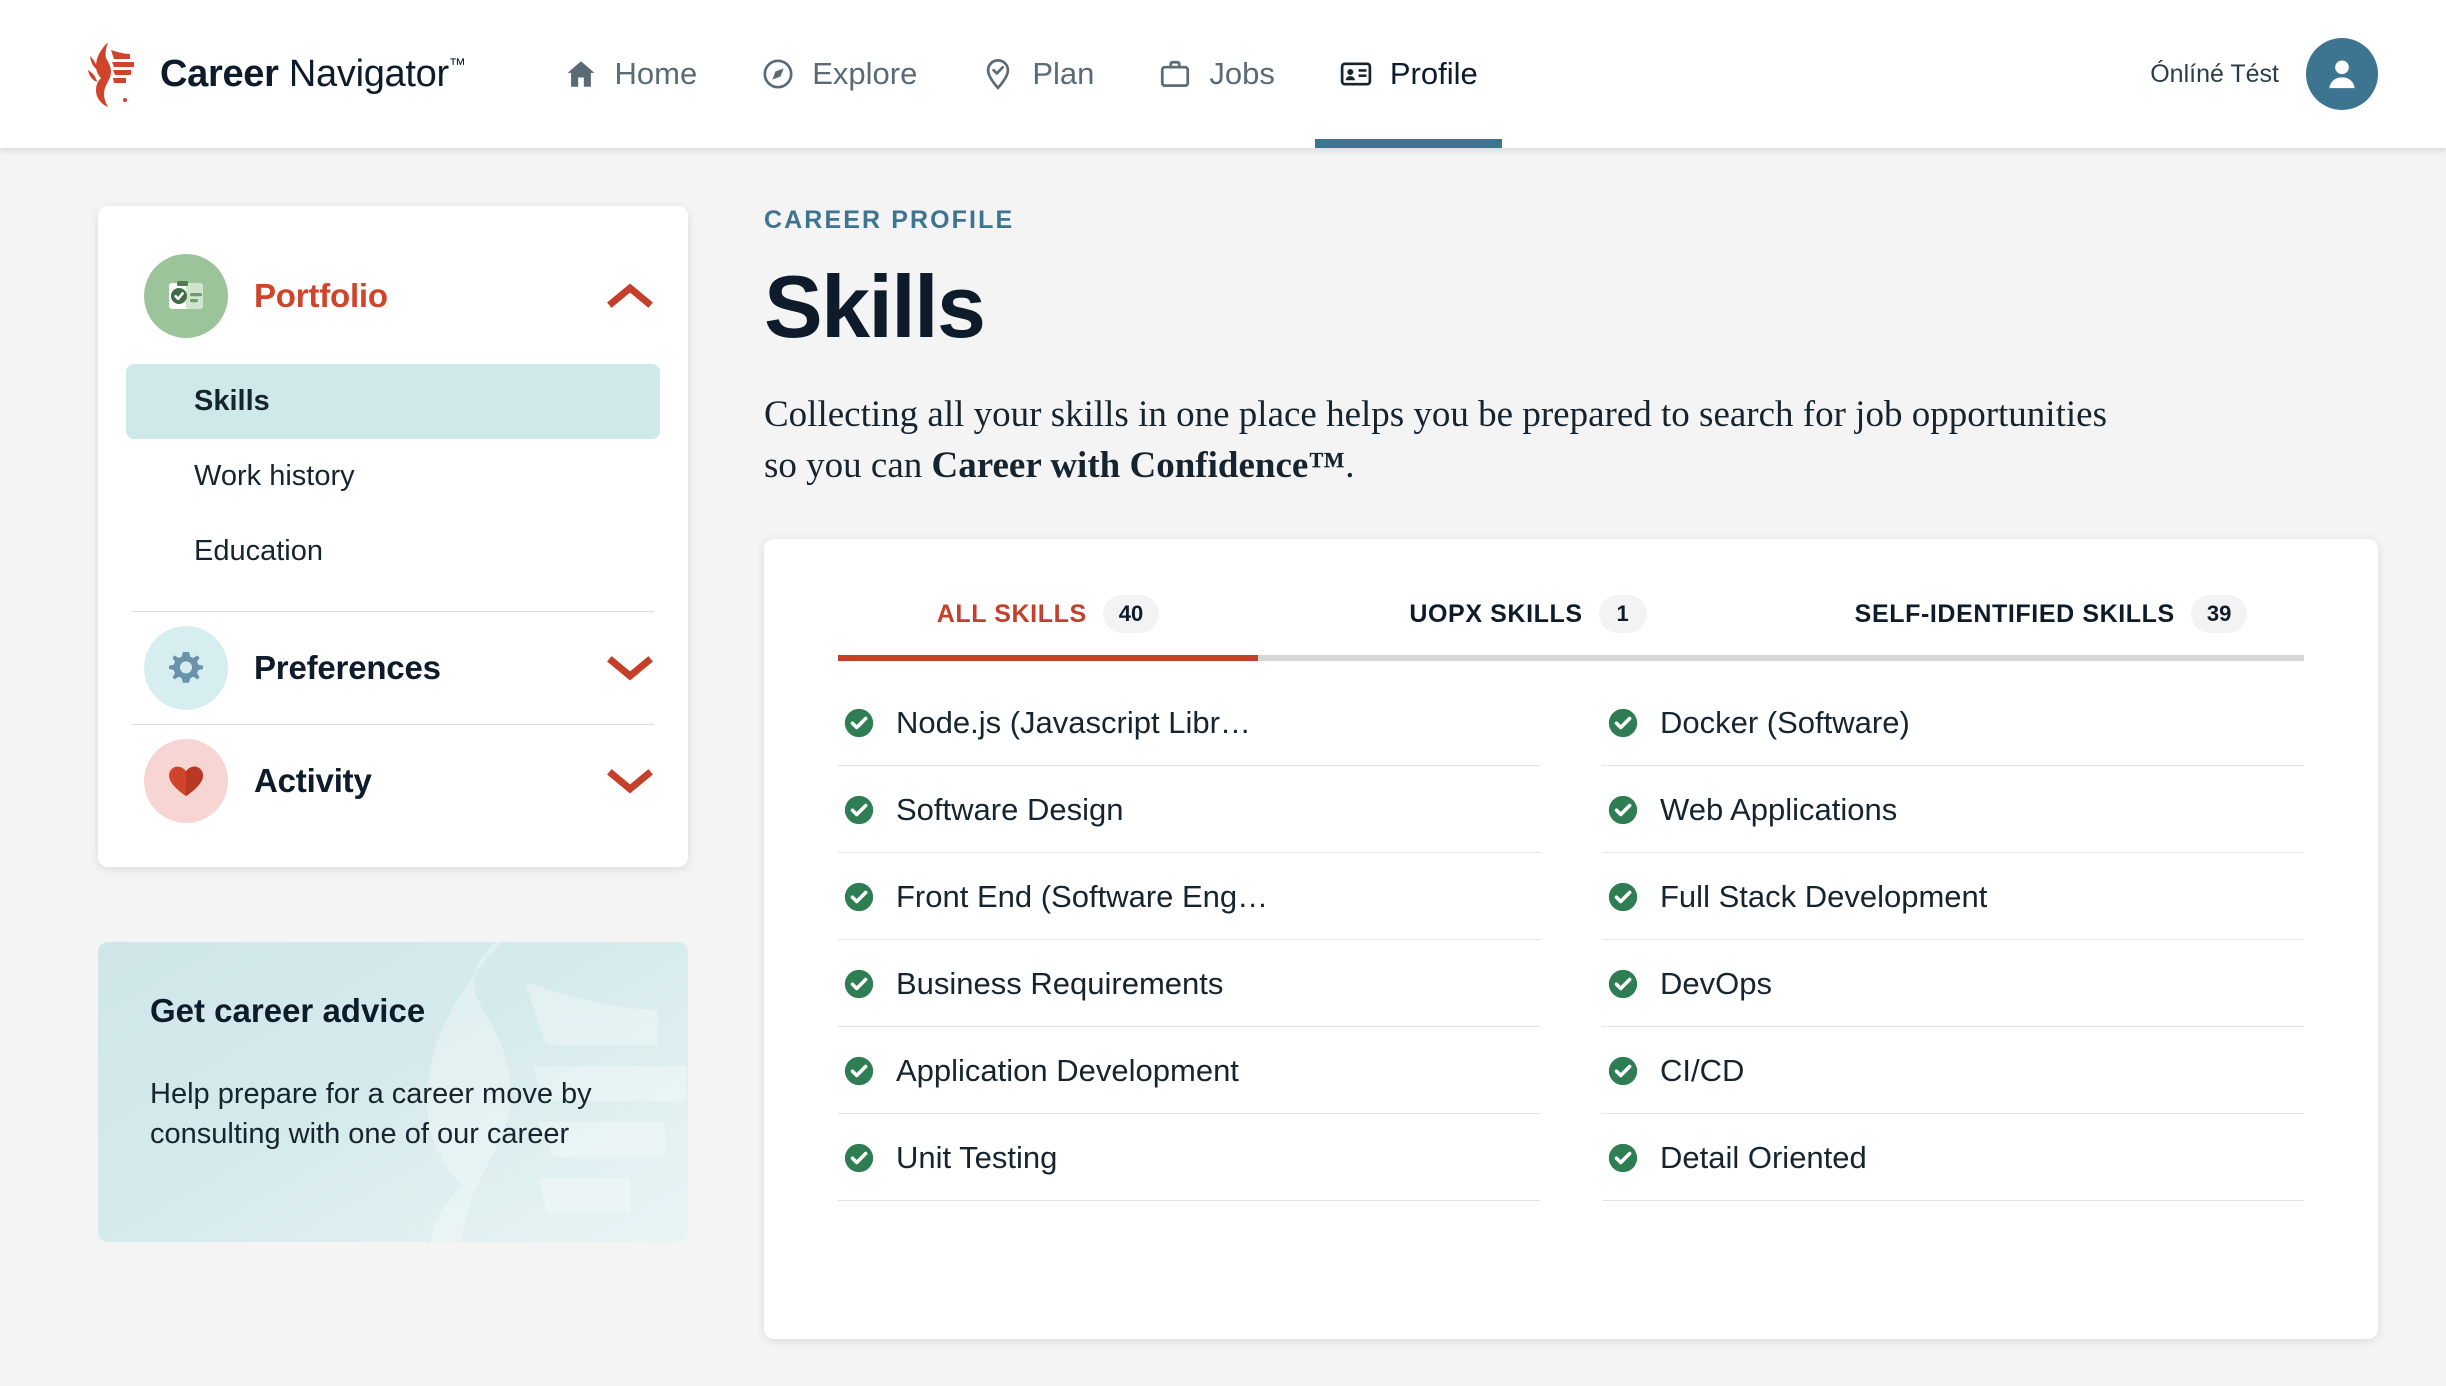  Describe the element at coordinates (1067, 1071) in the screenshot. I see `skill-label: Application Development` at that location.